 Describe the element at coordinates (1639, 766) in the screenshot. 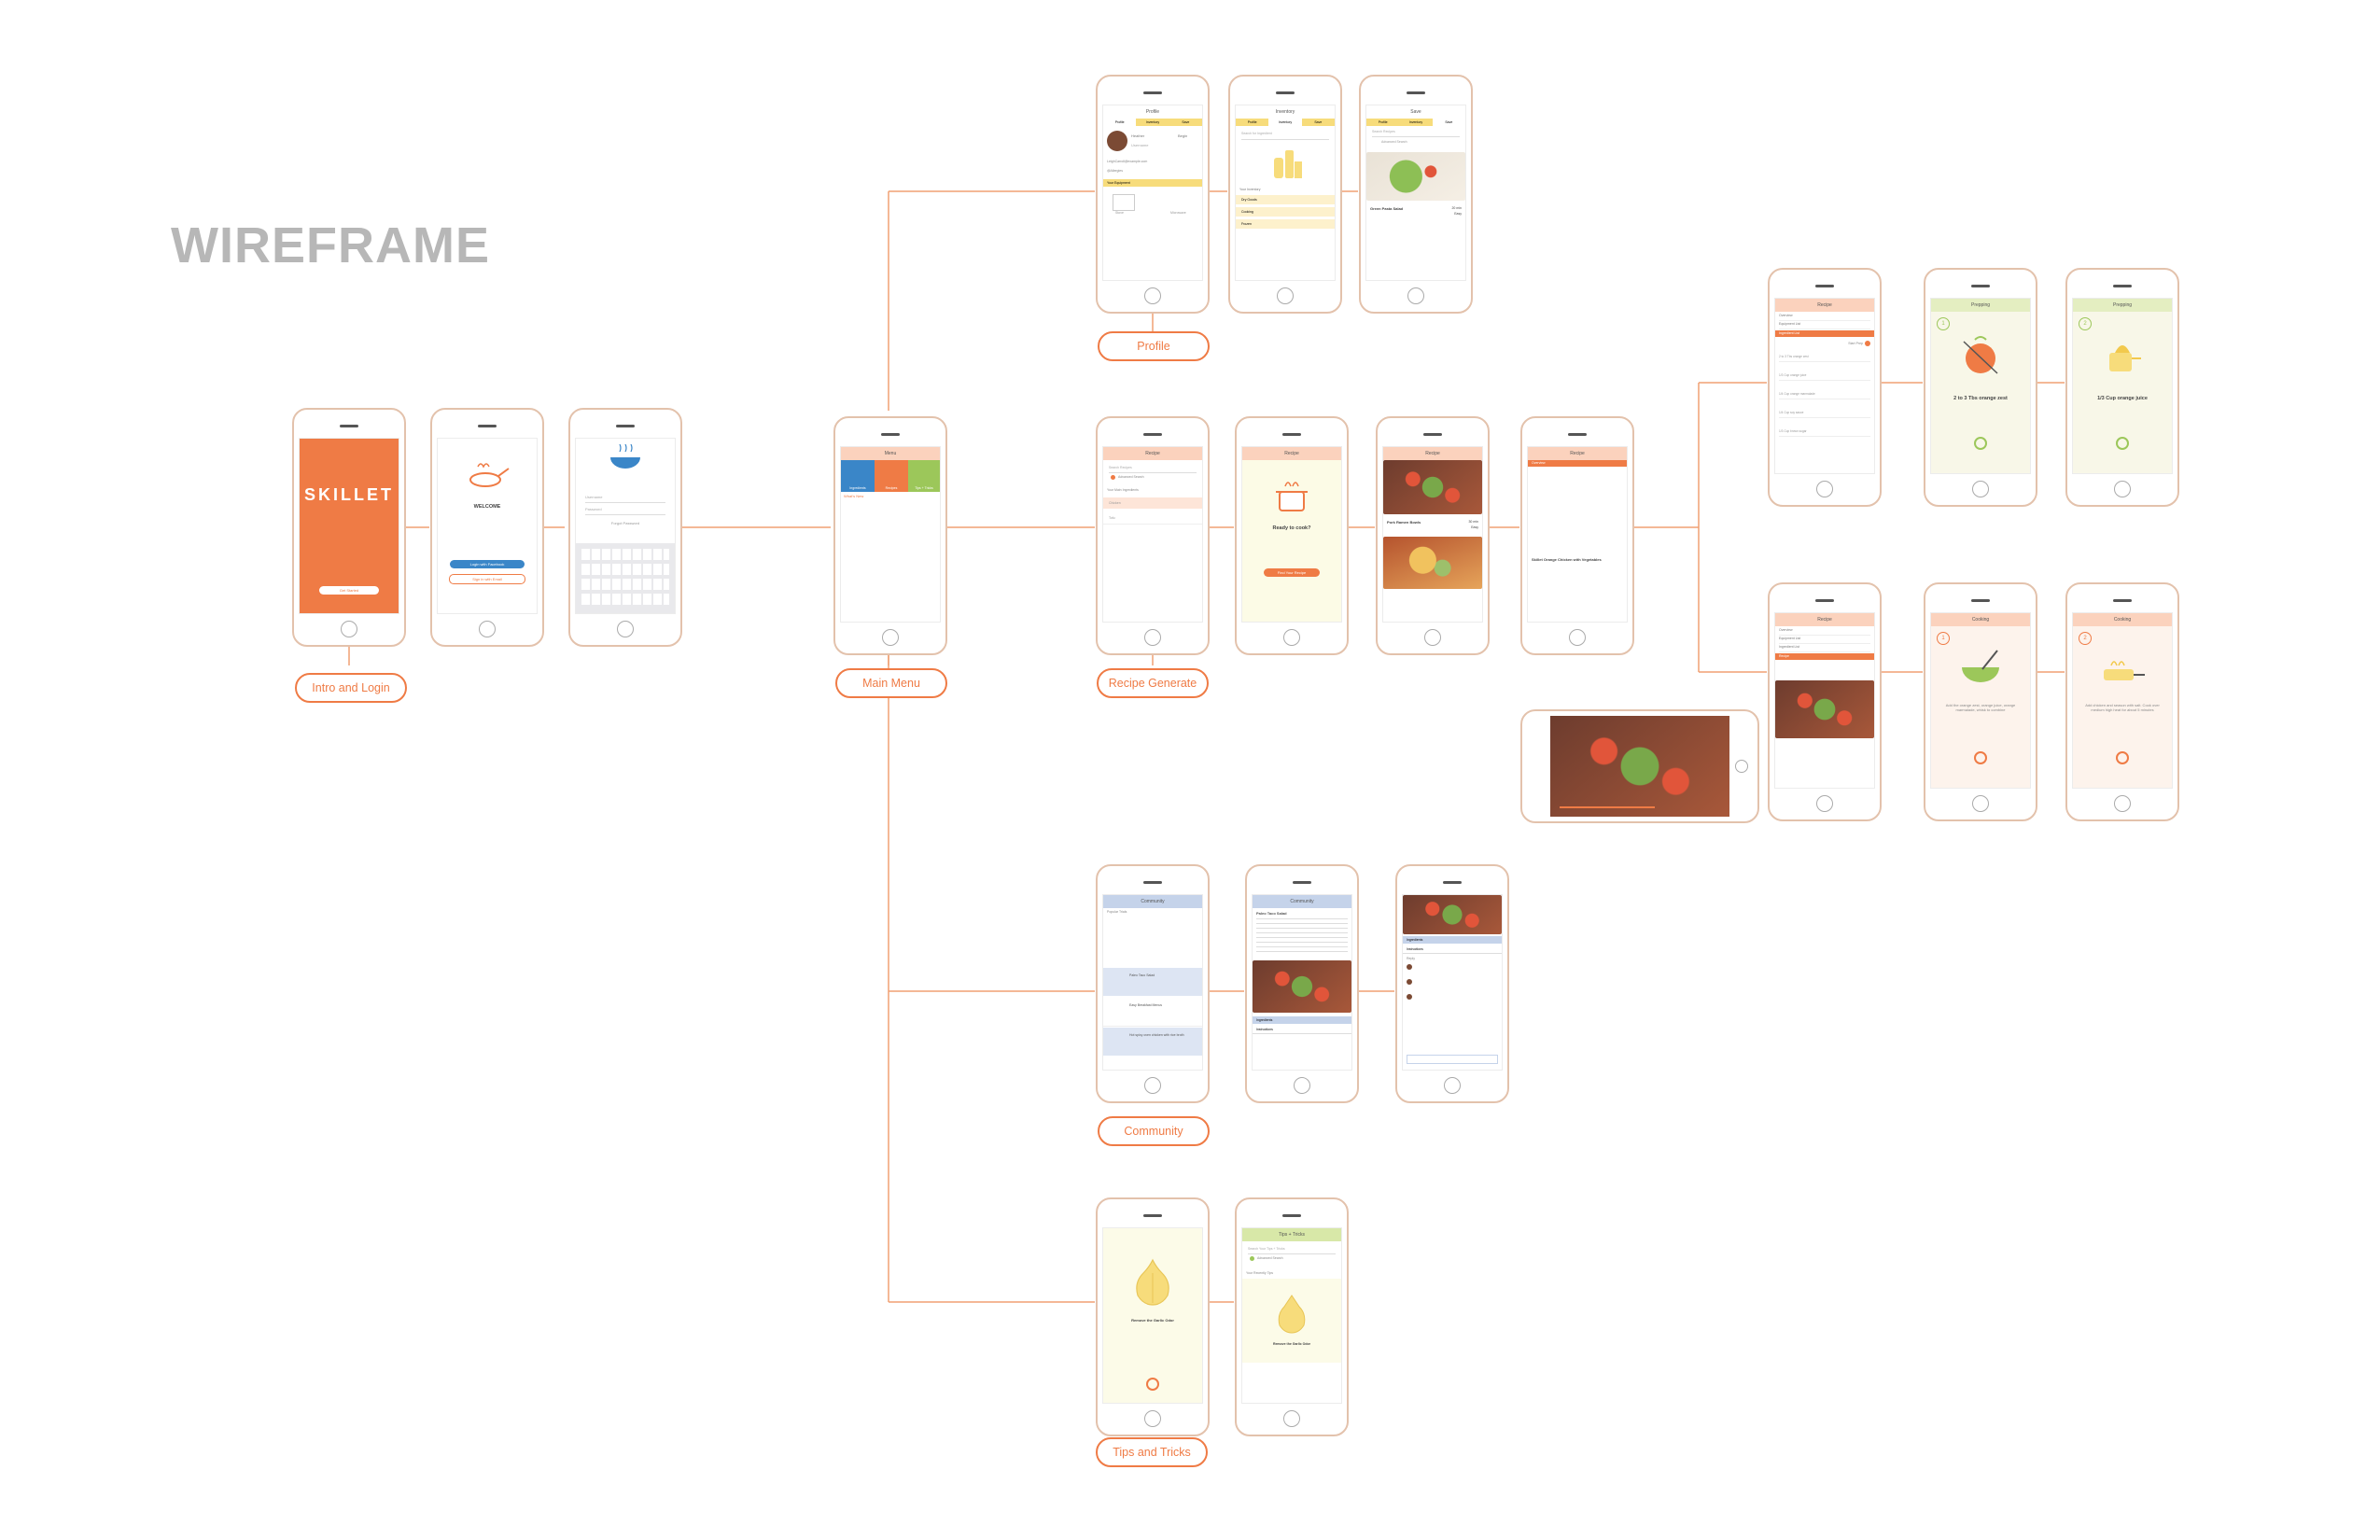

I see `video-player` at that location.